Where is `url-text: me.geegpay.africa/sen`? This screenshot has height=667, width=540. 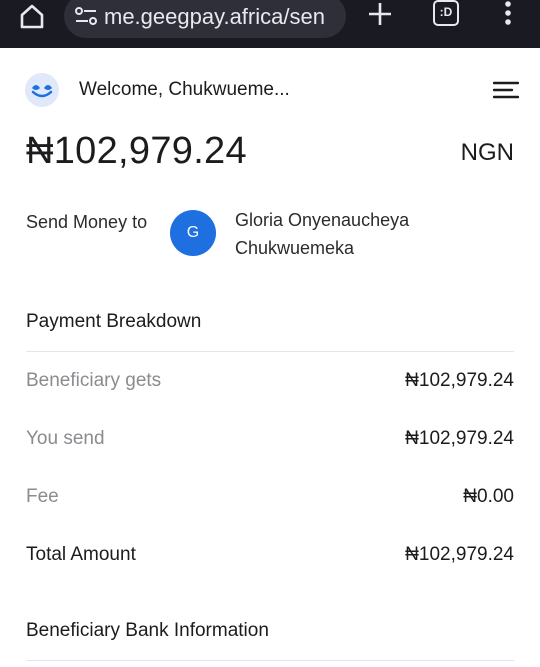 url-text: me.geegpay.africa/sen is located at coordinates (222, 17).